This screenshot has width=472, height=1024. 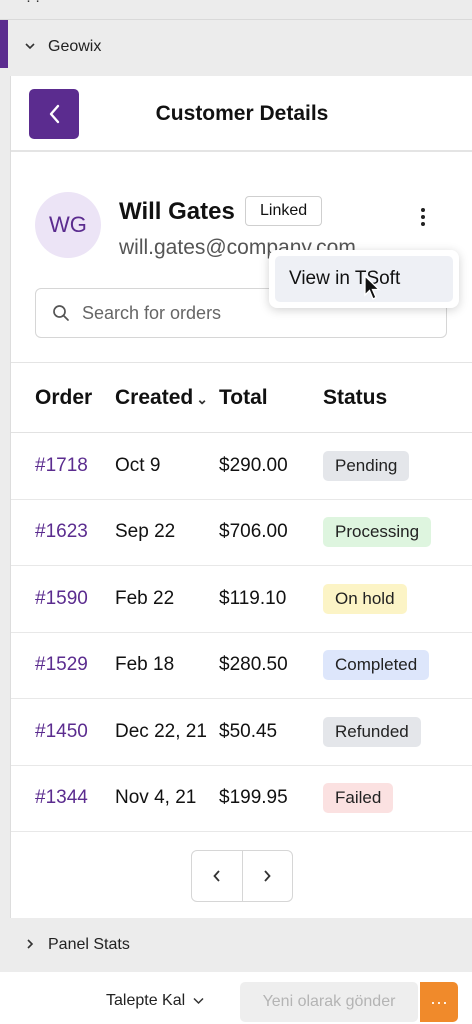 What do you see at coordinates (145, 665) in the screenshot?
I see `order-created: Feb 18` at bounding box center [145, 665].